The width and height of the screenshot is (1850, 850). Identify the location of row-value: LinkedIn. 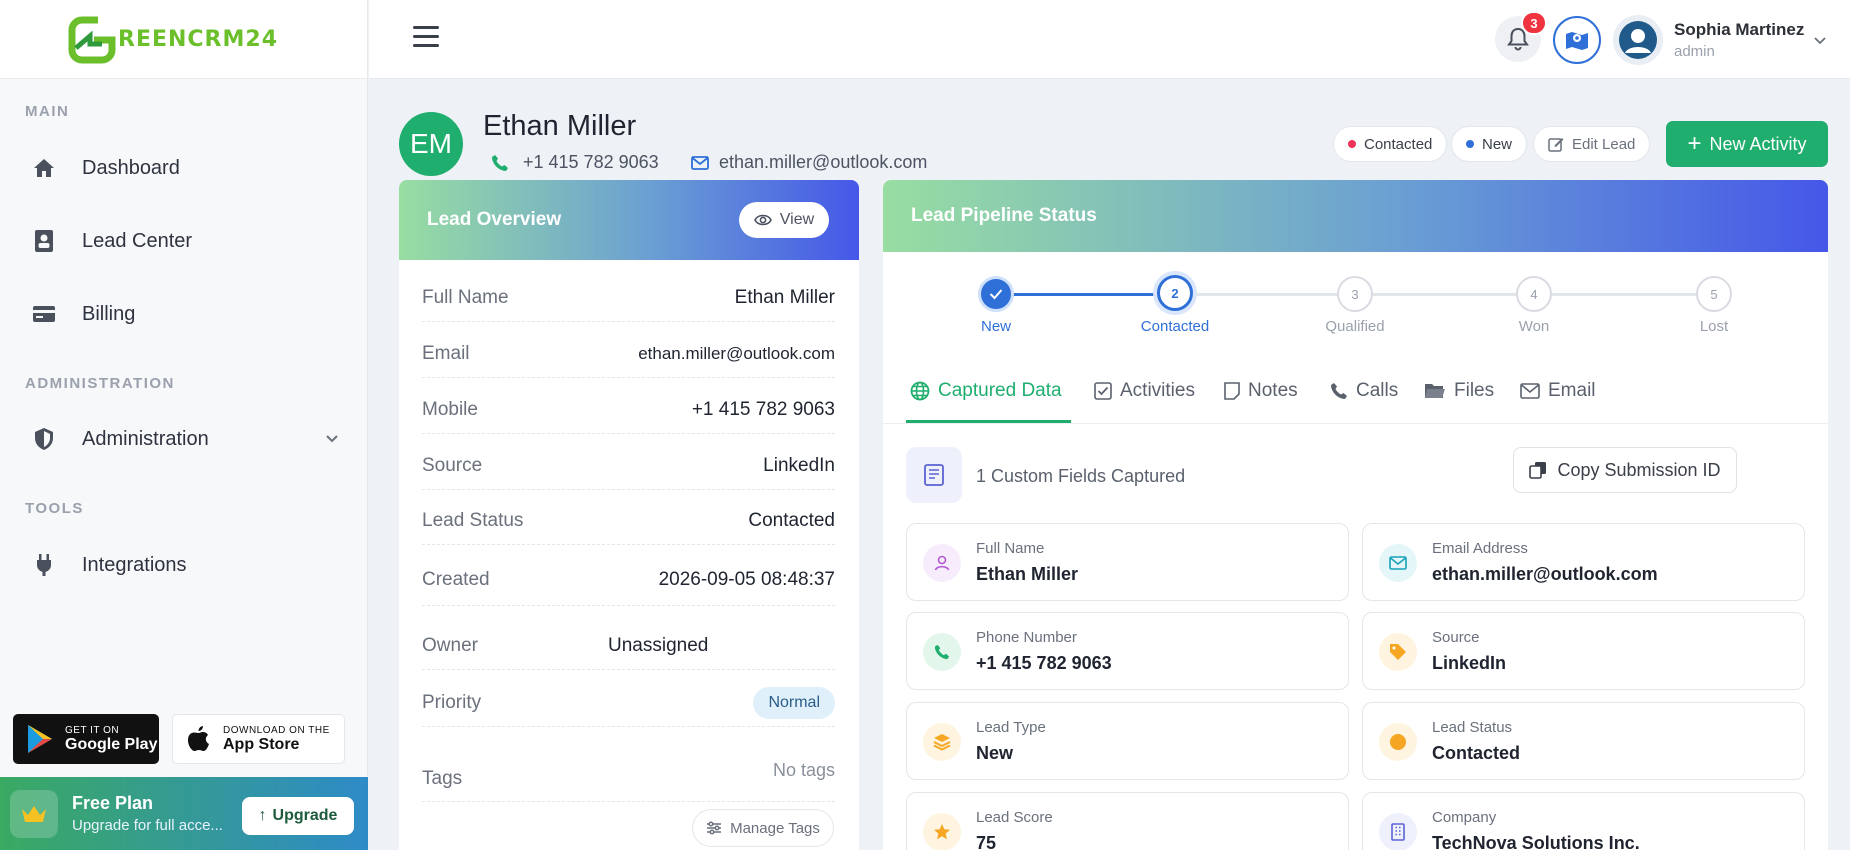
(799, 465).